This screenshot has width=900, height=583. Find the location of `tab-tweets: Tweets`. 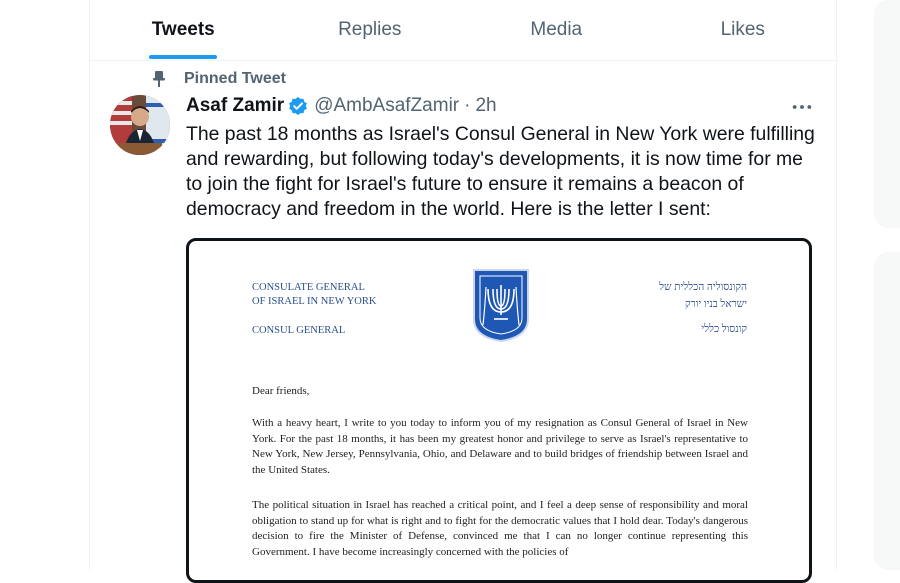

tab-tweets: Tweets is located at coordinates (183, 30).